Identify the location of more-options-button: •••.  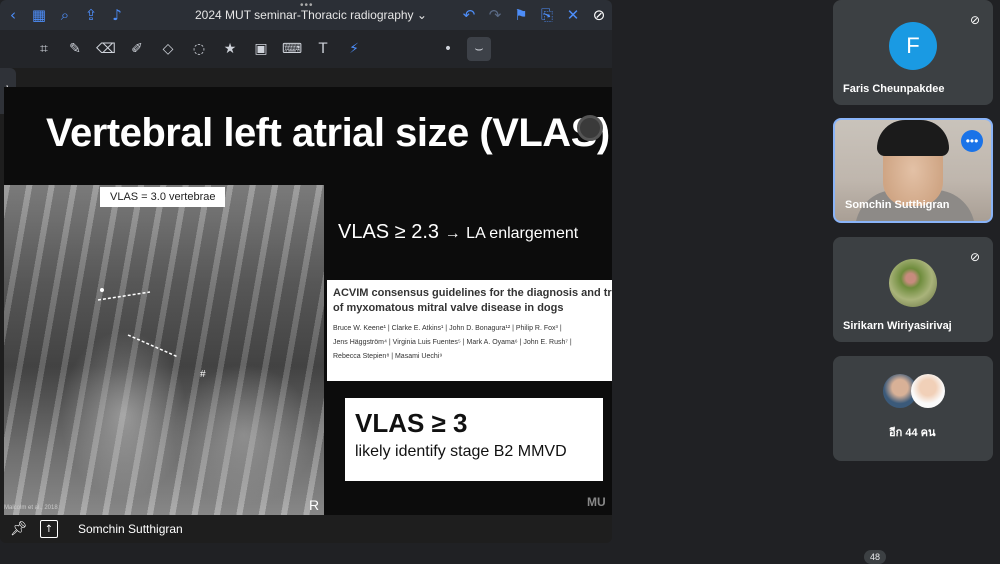
(972, 141).